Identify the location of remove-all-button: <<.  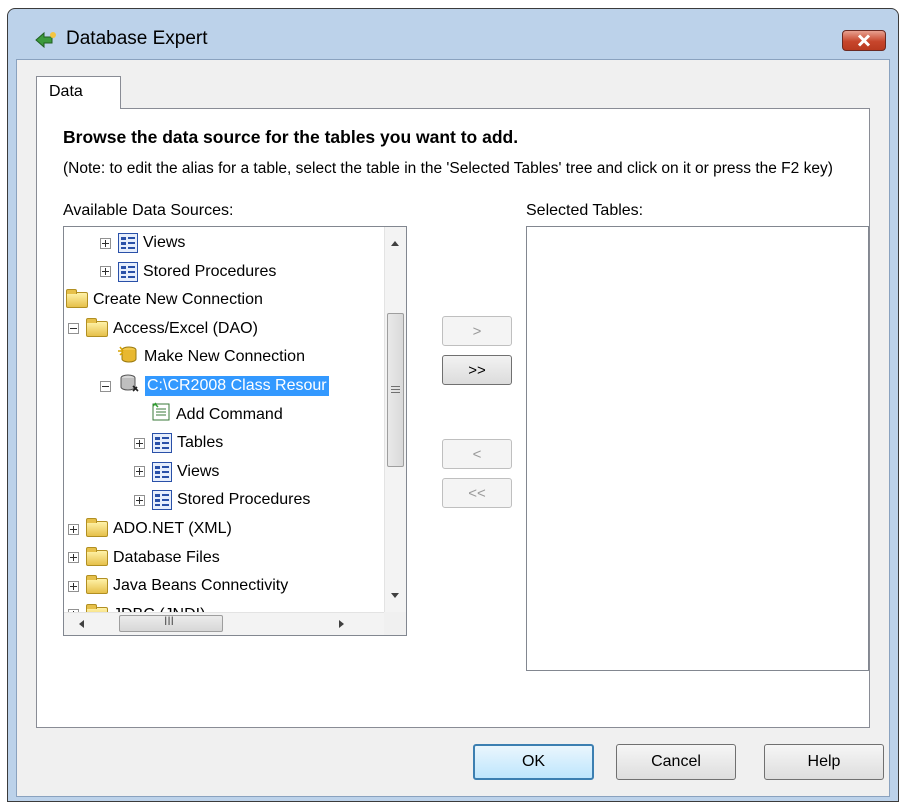
(477, 493).